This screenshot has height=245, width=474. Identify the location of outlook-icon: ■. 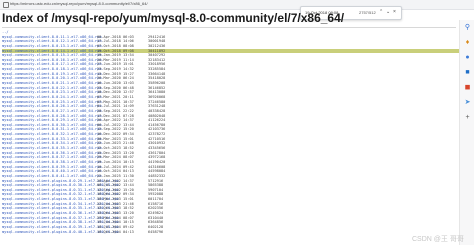
(467, 72).